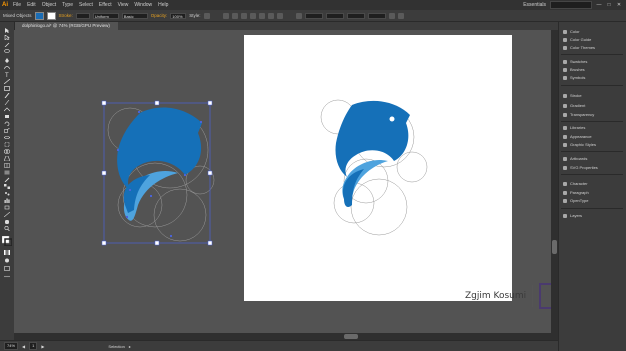 This screenshot has height=351, width=626. Describe the element at coordinates (105, 5) in the screenshot. I see `menu-effect: Effect` at that location.